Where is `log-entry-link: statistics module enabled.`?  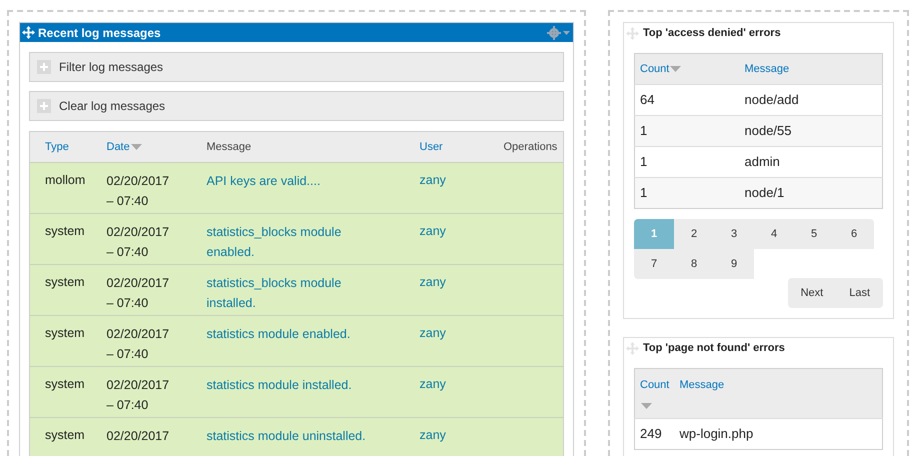 log-entry-link: statistics module enabled. is located at coordinates (295, 334).